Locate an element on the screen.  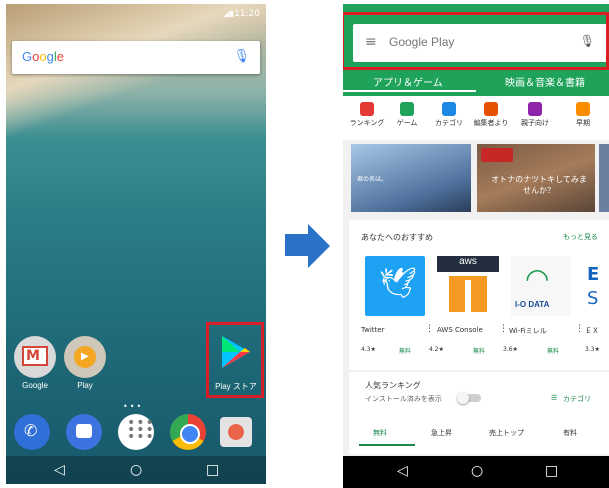
app-name-aws: AWS Console is located at coordinates (460, 330).